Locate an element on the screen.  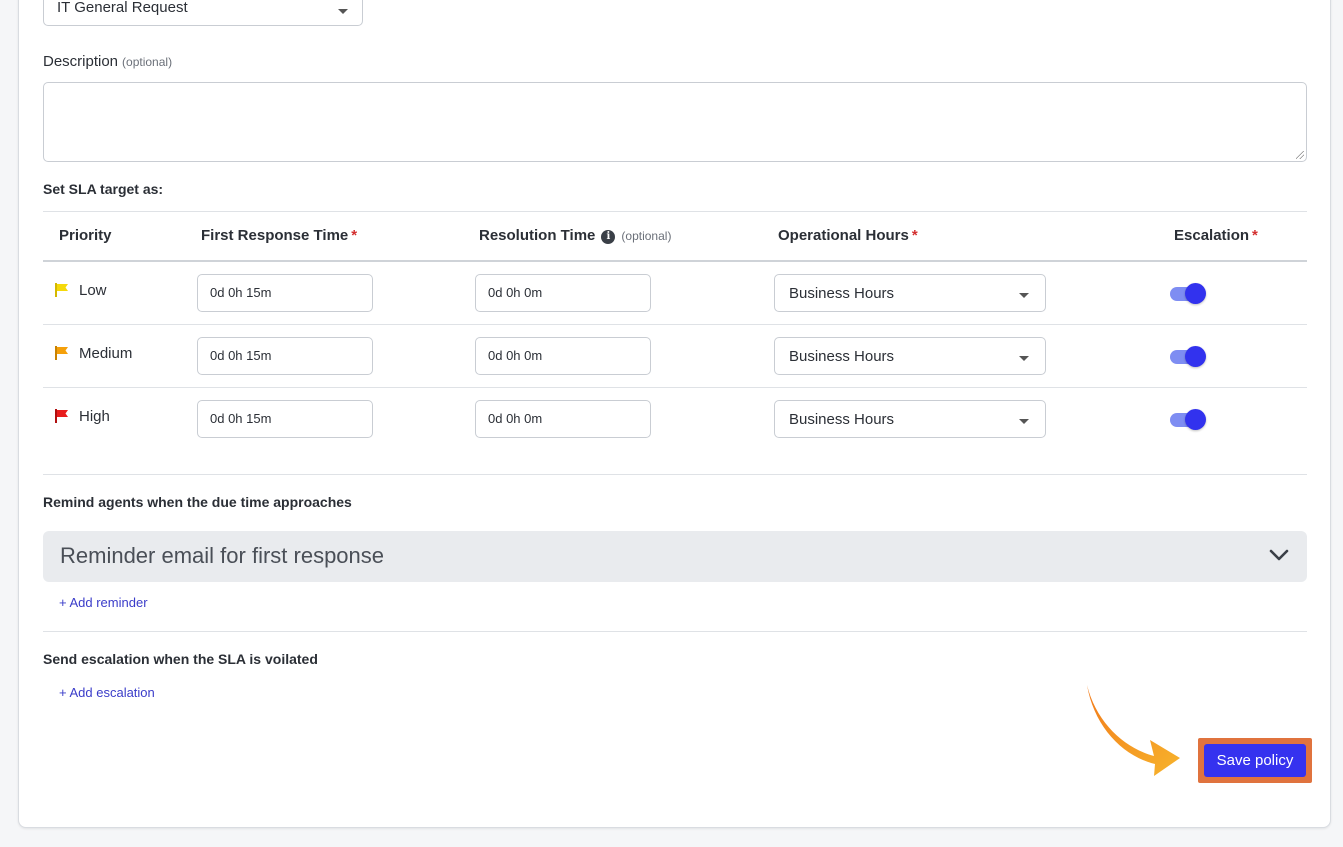
sla-target-title: Set SLA target as: is located at coordinates (103, 189).